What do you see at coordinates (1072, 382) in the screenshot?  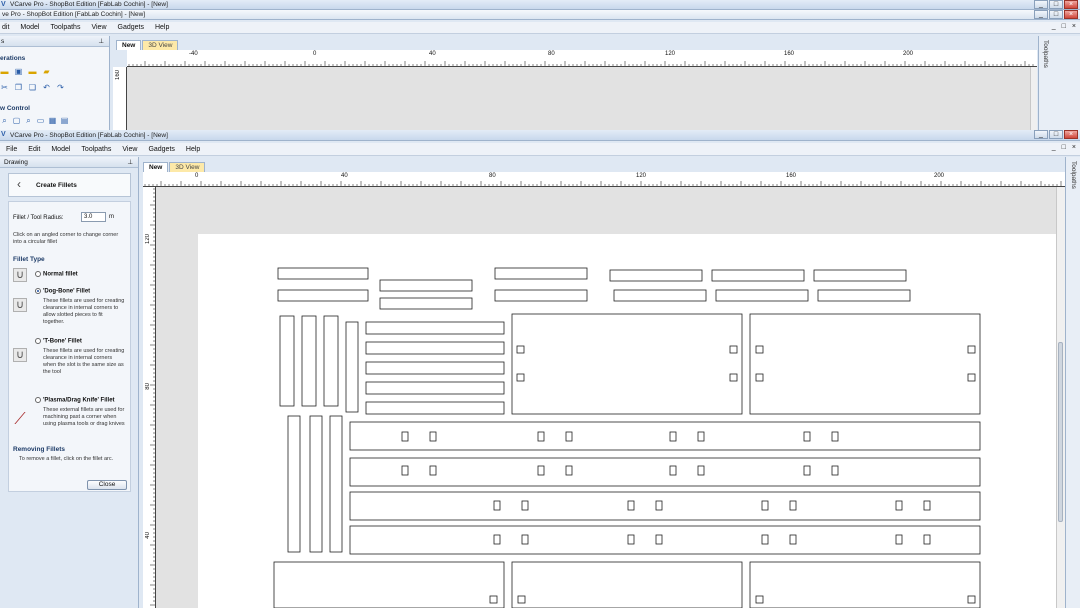 I see `front-toolpaths-panel: Toolpaths` at bounding box center [1072, 382].